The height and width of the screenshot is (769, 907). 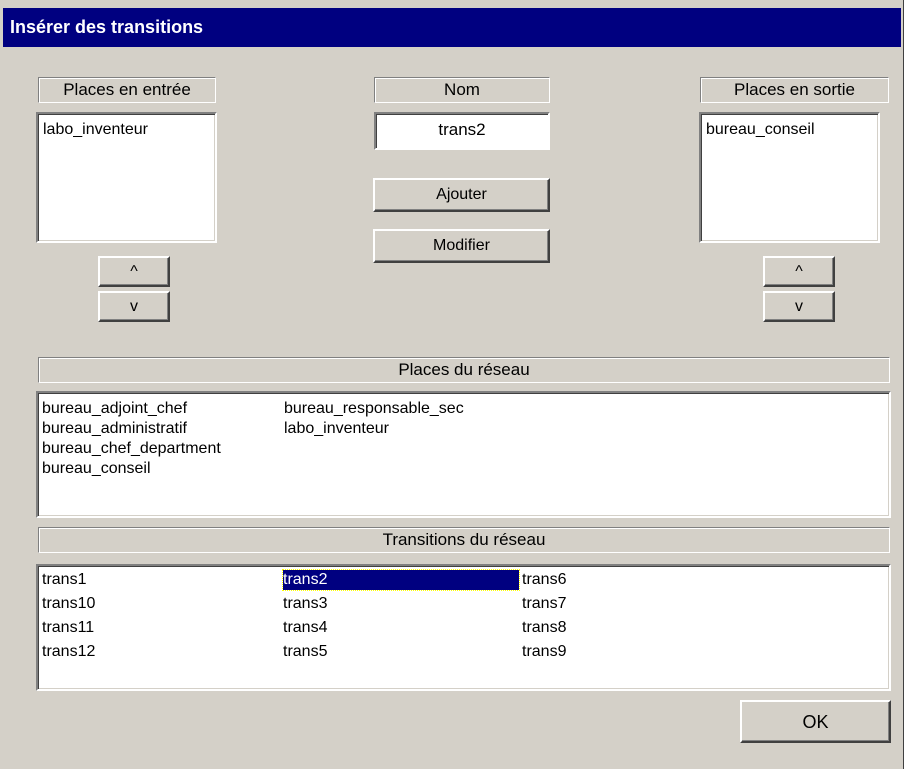 What do you see at coordinates (462, 90) in the screenshot?
I see `nom-header: Nom` at bounding box center [462, 90].